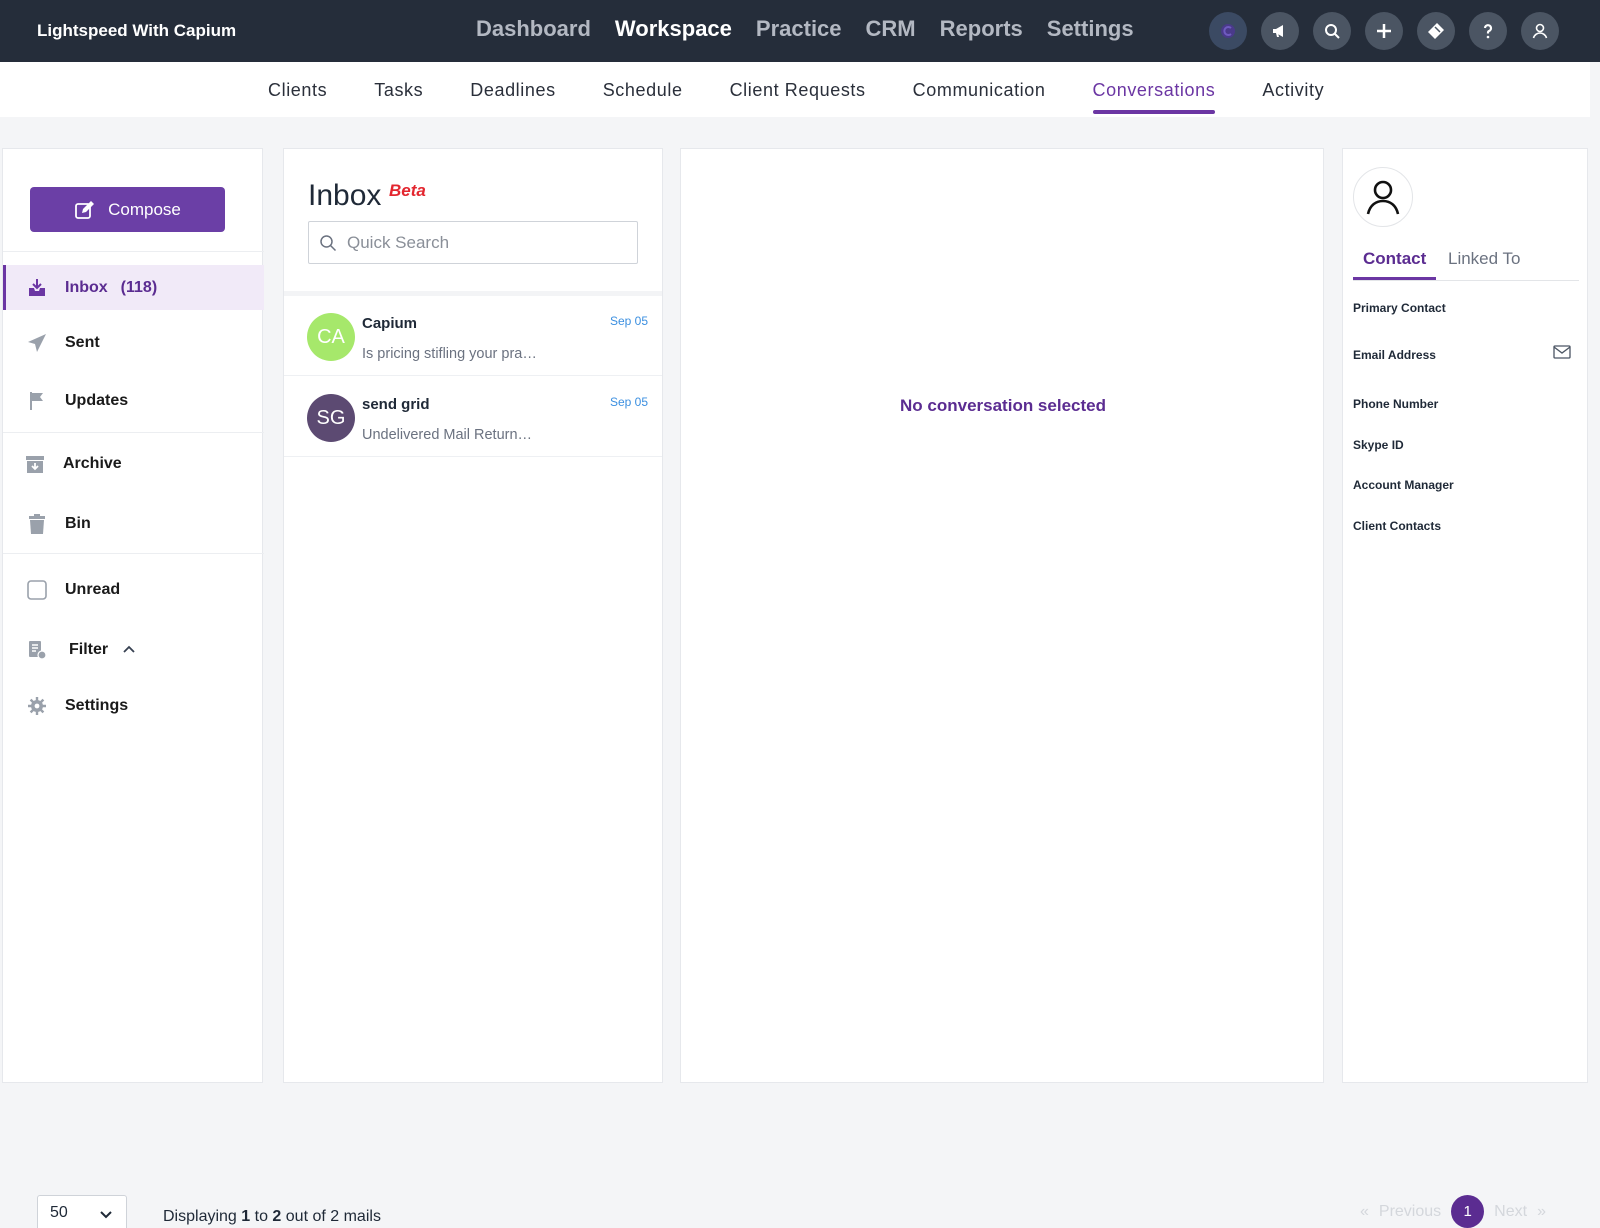  I want to click on sidebar-item-filter: Filter, so click(133, 649).